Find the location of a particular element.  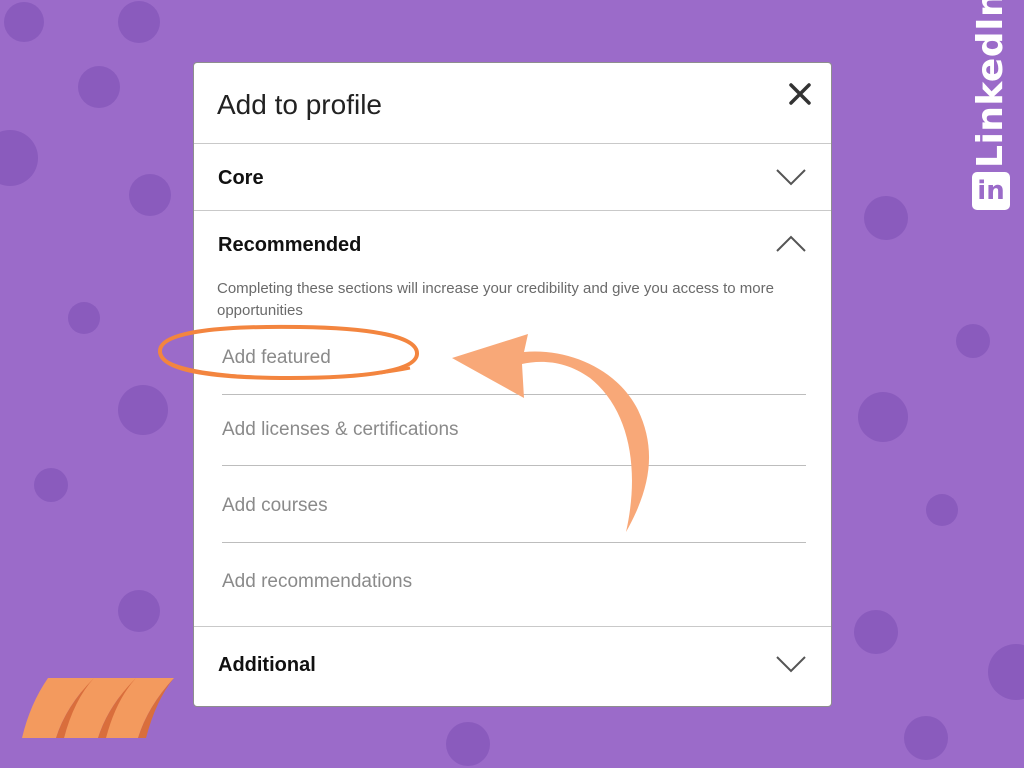

section-recommended: Recommended is located at coordinates (512, 242).